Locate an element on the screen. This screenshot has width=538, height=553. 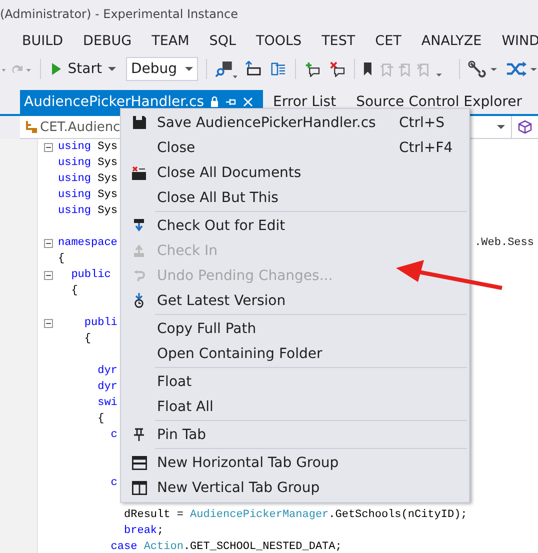
menu-item: TEAM is located at coordinates (171, 41).